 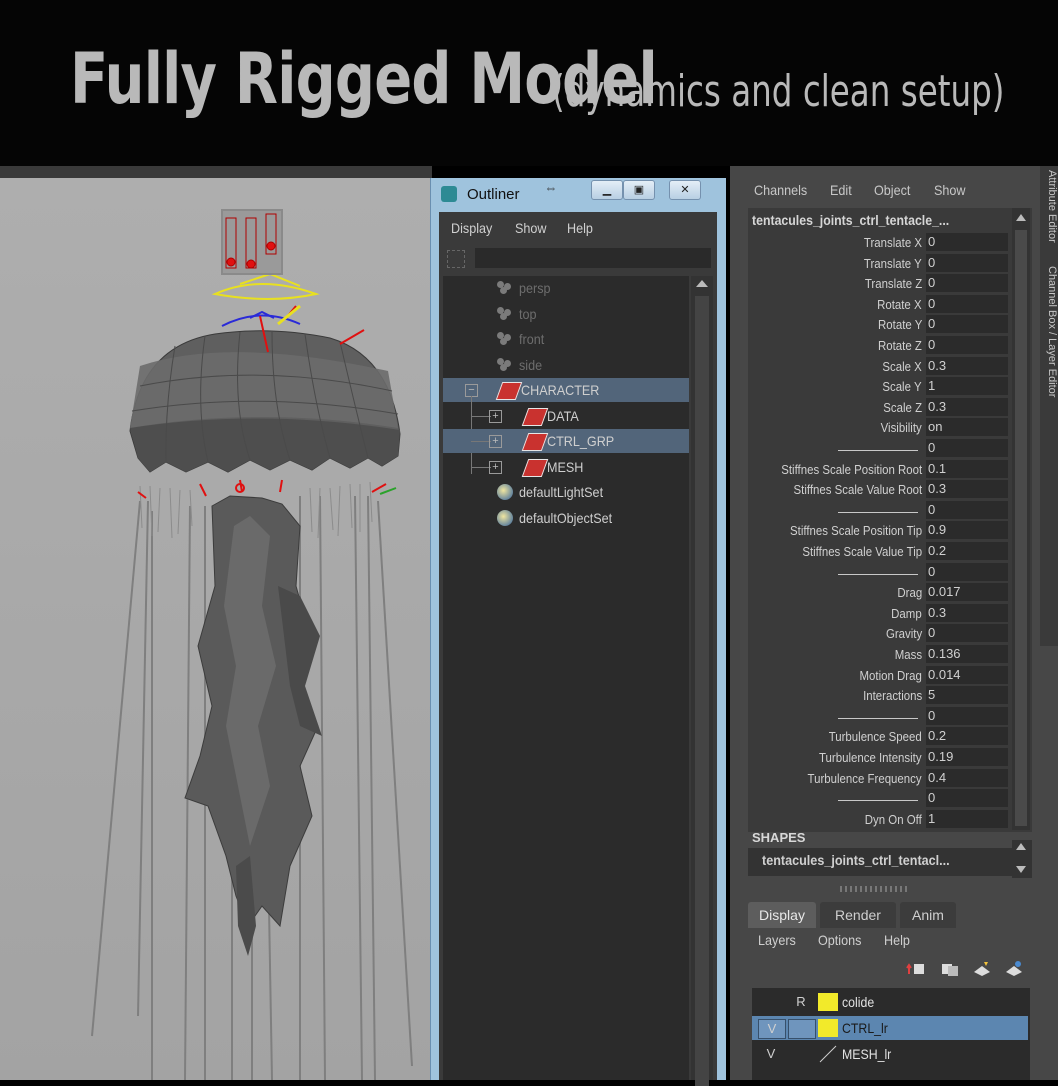 What do you see at coordinates (879, 778) in the screenshot?
I see `attribute-row: Turbulence Frequency 0.4` at bounding box center [879, 778].